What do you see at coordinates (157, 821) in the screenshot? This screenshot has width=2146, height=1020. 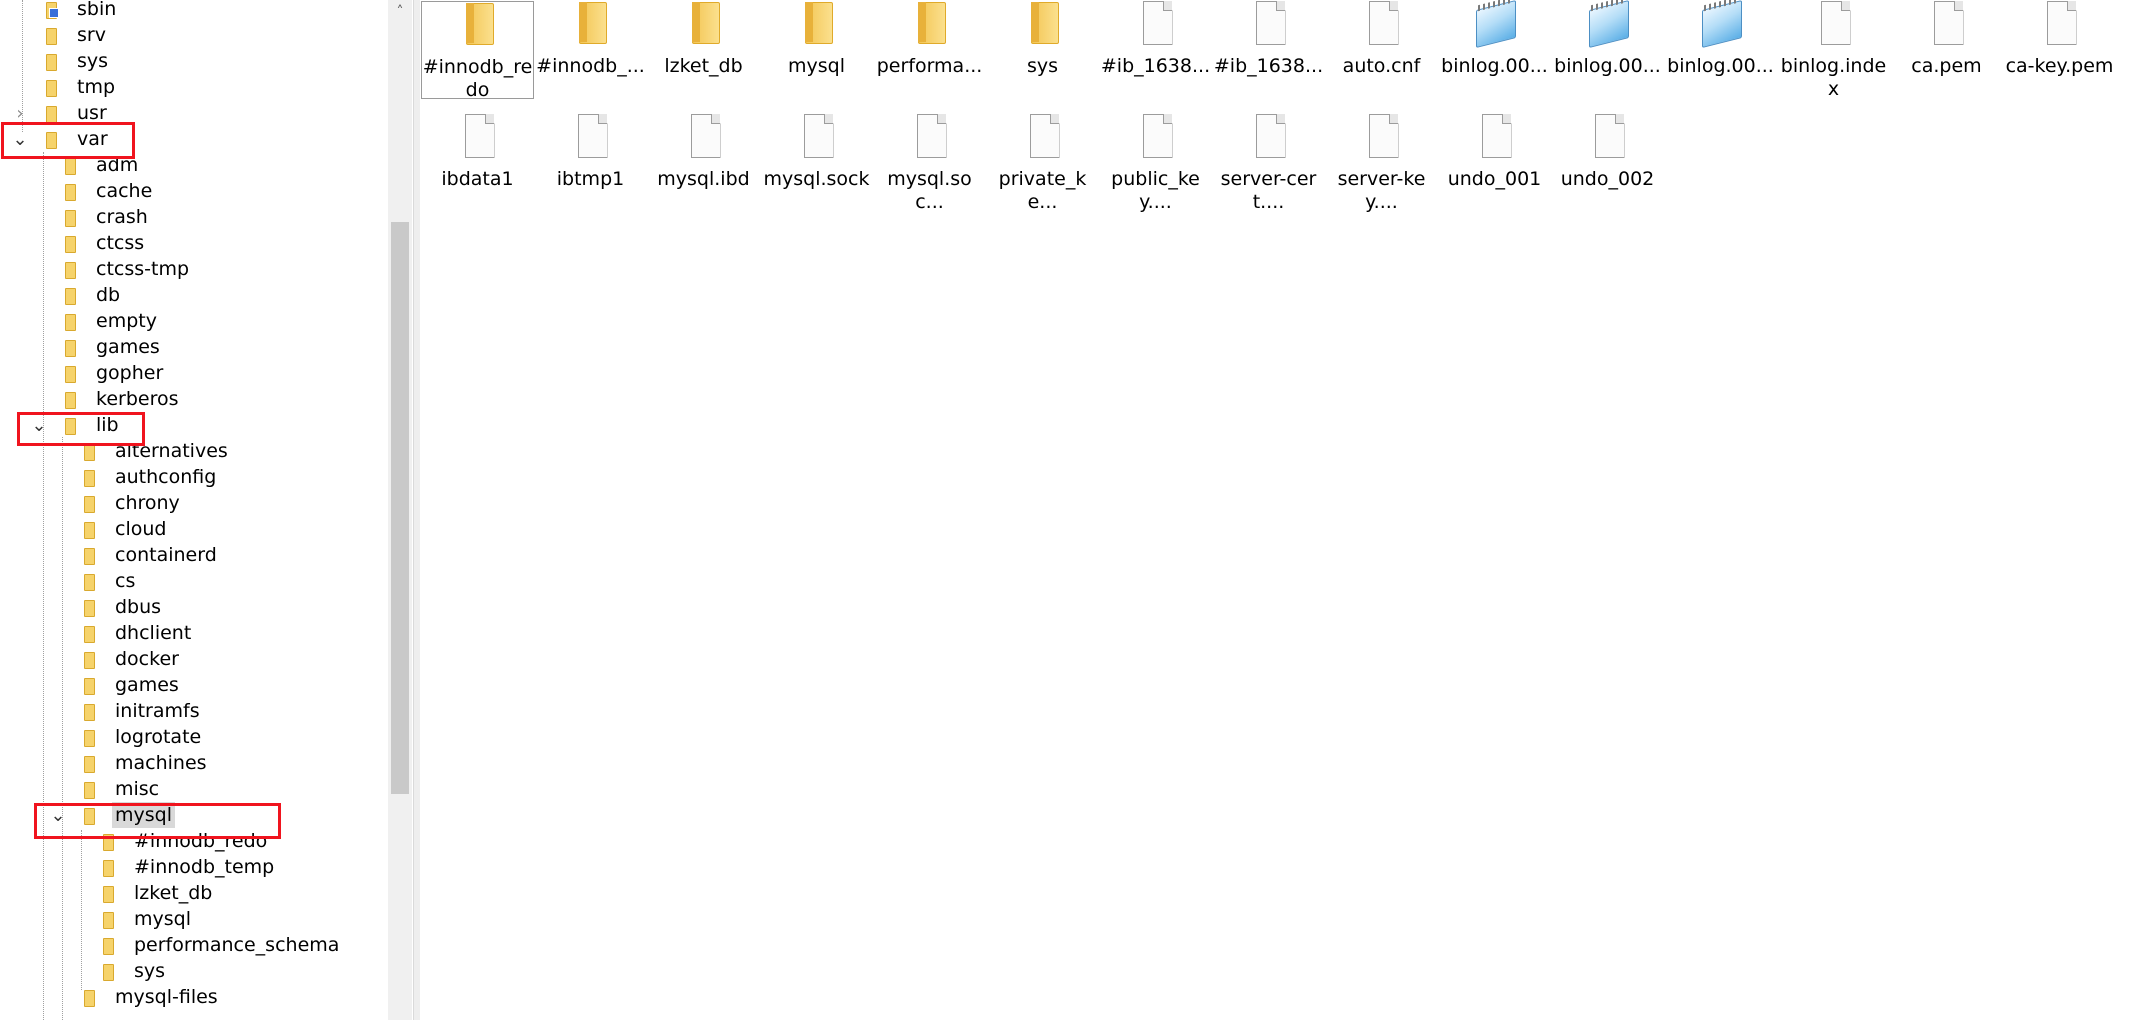 I see `highlight-mysql` at bounding box center [157, 821].